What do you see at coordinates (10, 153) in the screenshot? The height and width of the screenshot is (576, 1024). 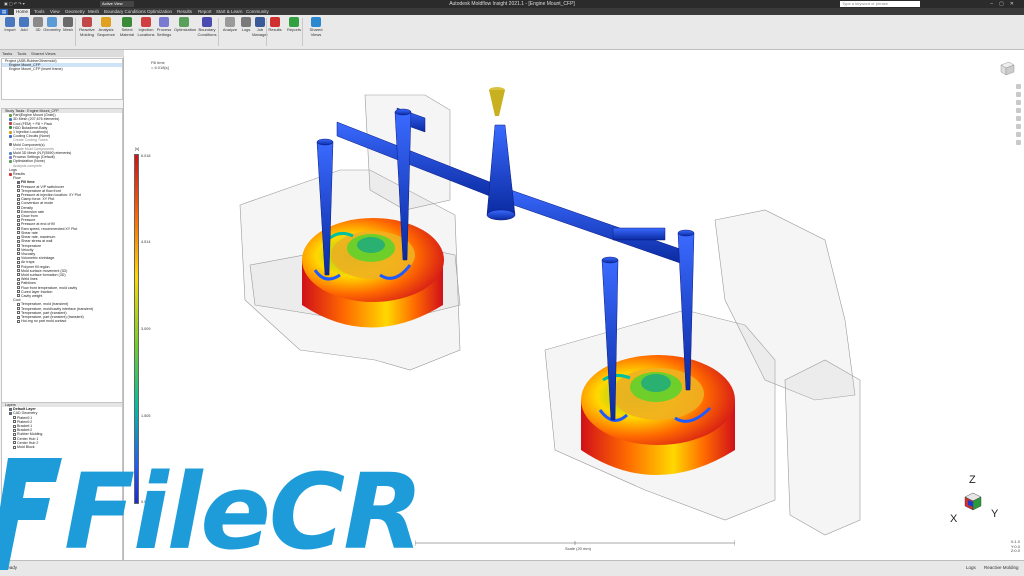 I see `mold-mesh-icon` at bounding box center [10, 153].